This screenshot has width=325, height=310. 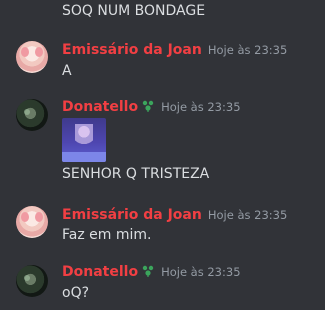 What do you see at coordinates (76, 293) in the screenshot?
I see `message-text: oQ?` at bounding box center [76, 293].